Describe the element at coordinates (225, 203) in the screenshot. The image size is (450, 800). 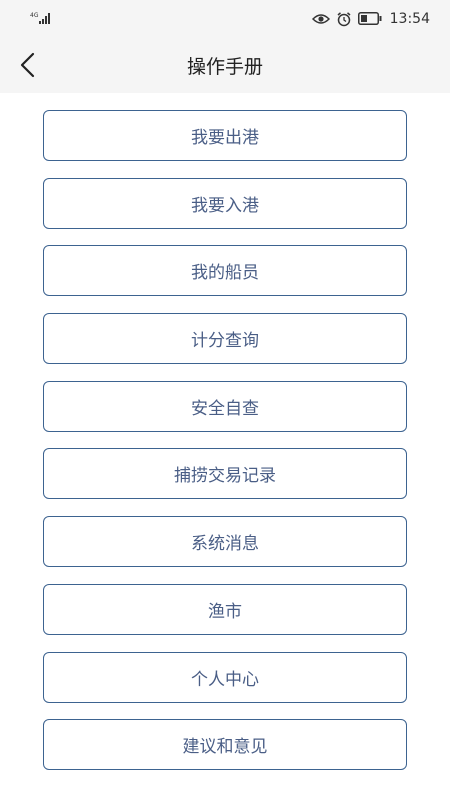
I see `menu-button-enter-port: 我要入港` at that location.